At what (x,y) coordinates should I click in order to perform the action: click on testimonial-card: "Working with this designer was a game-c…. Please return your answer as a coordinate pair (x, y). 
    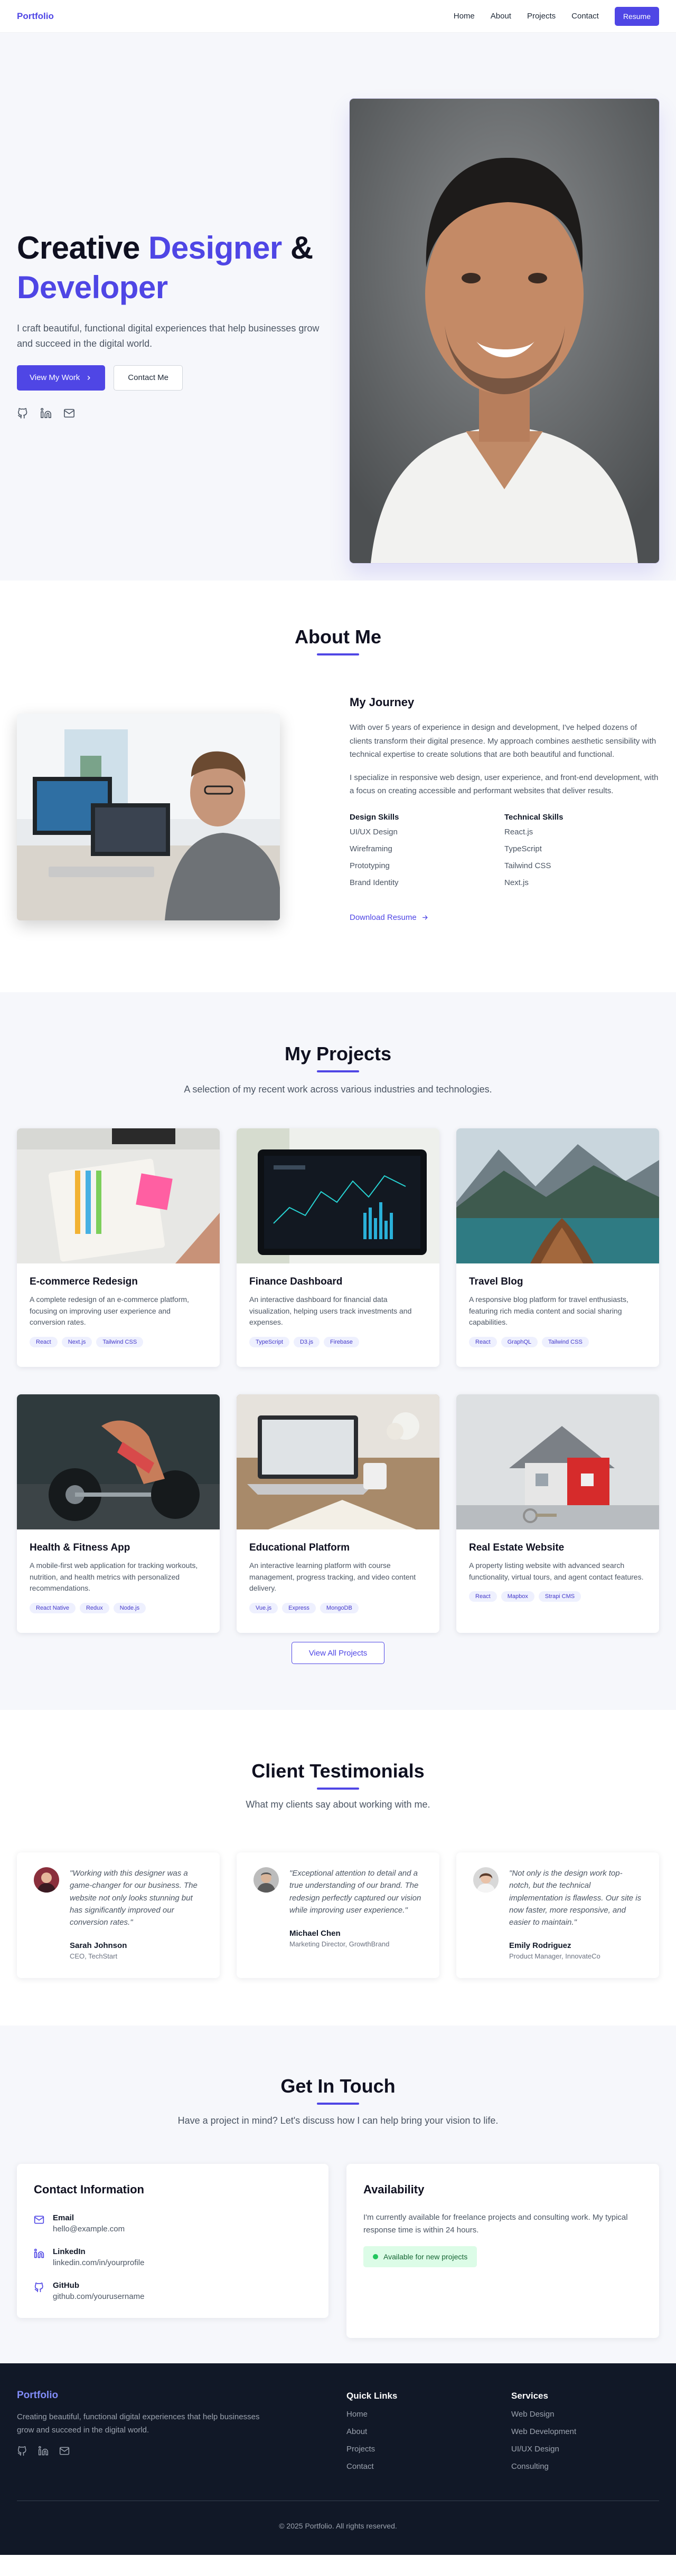
    Looking at the image, I should click on (118, 1915).